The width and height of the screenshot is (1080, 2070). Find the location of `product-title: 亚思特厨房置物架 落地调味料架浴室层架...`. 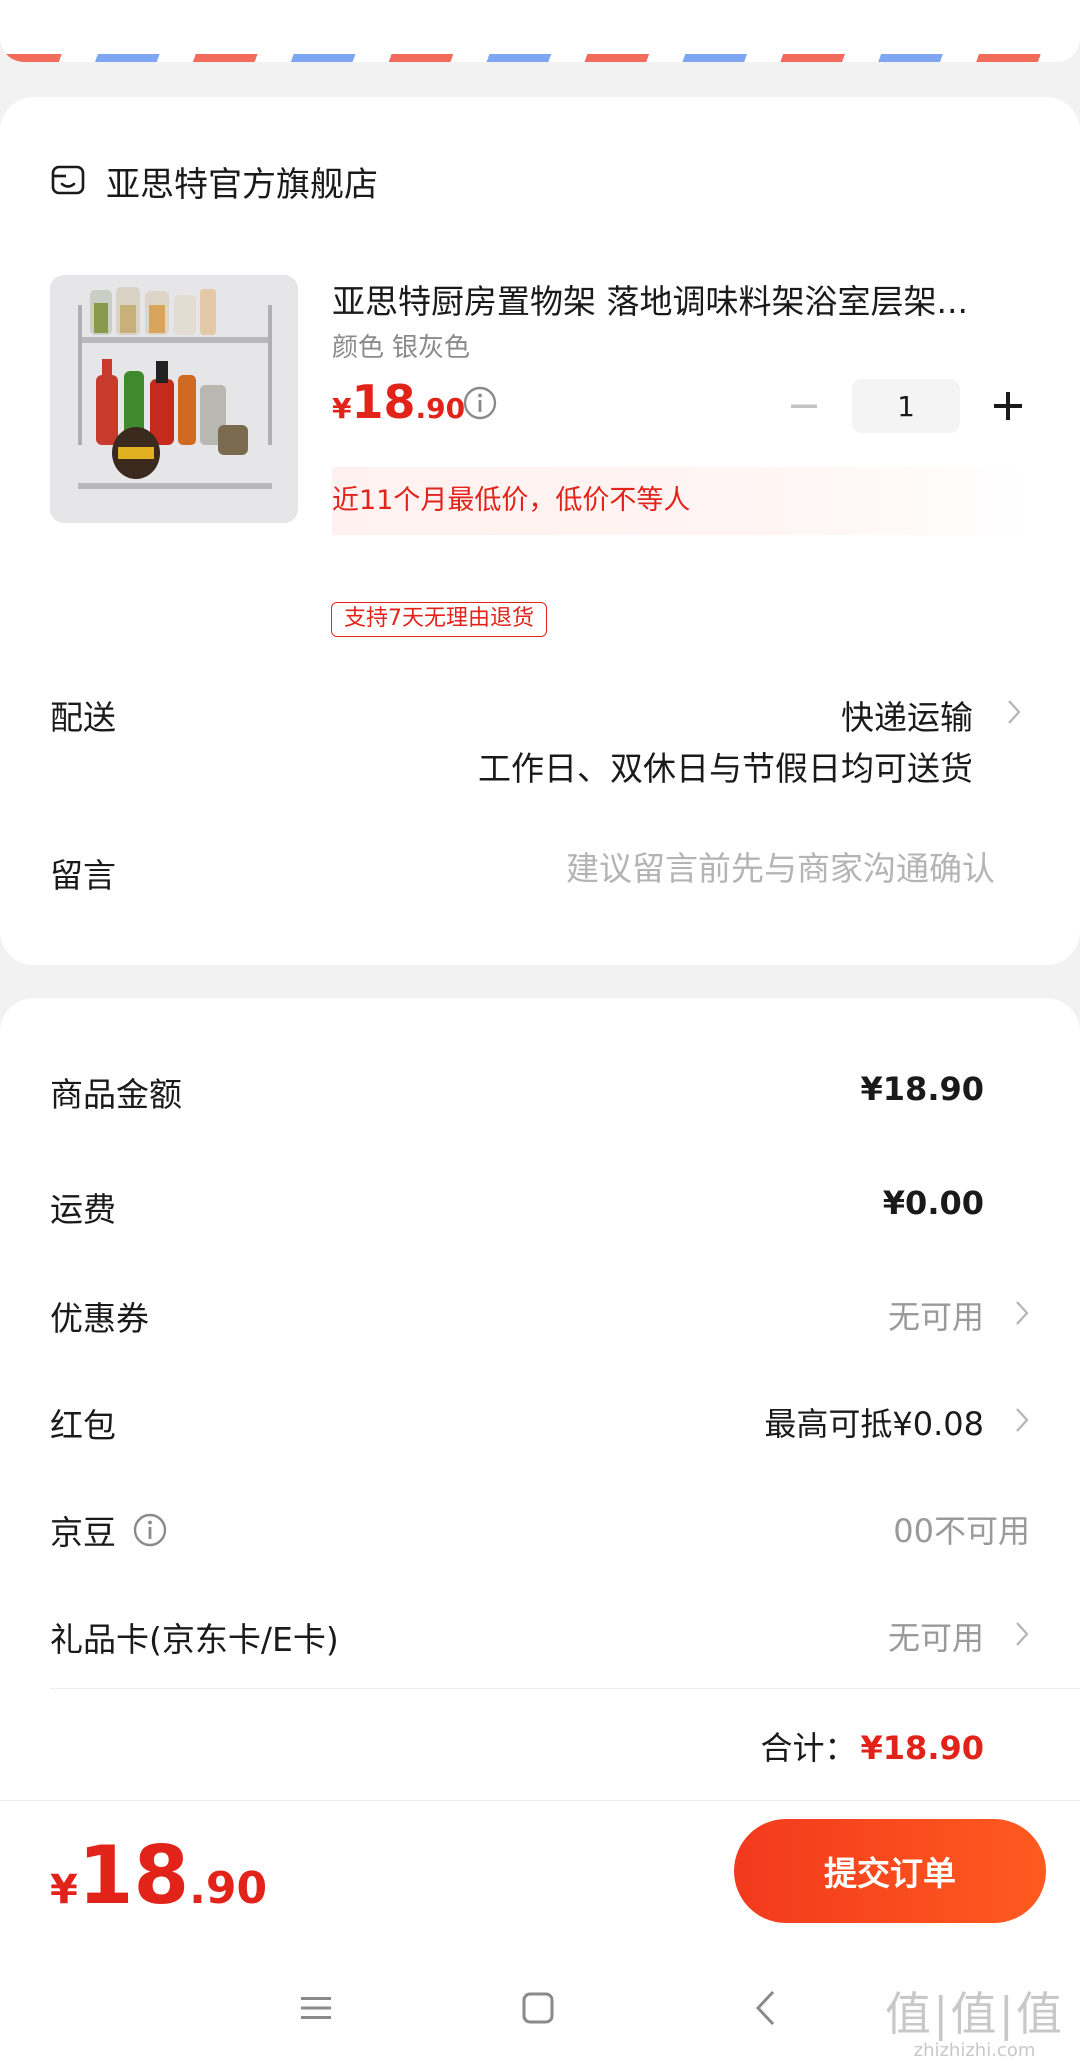

product-title: 亚思特厨房置物架 落地调味料架浴室层架... is located at coordinates (682, 299).